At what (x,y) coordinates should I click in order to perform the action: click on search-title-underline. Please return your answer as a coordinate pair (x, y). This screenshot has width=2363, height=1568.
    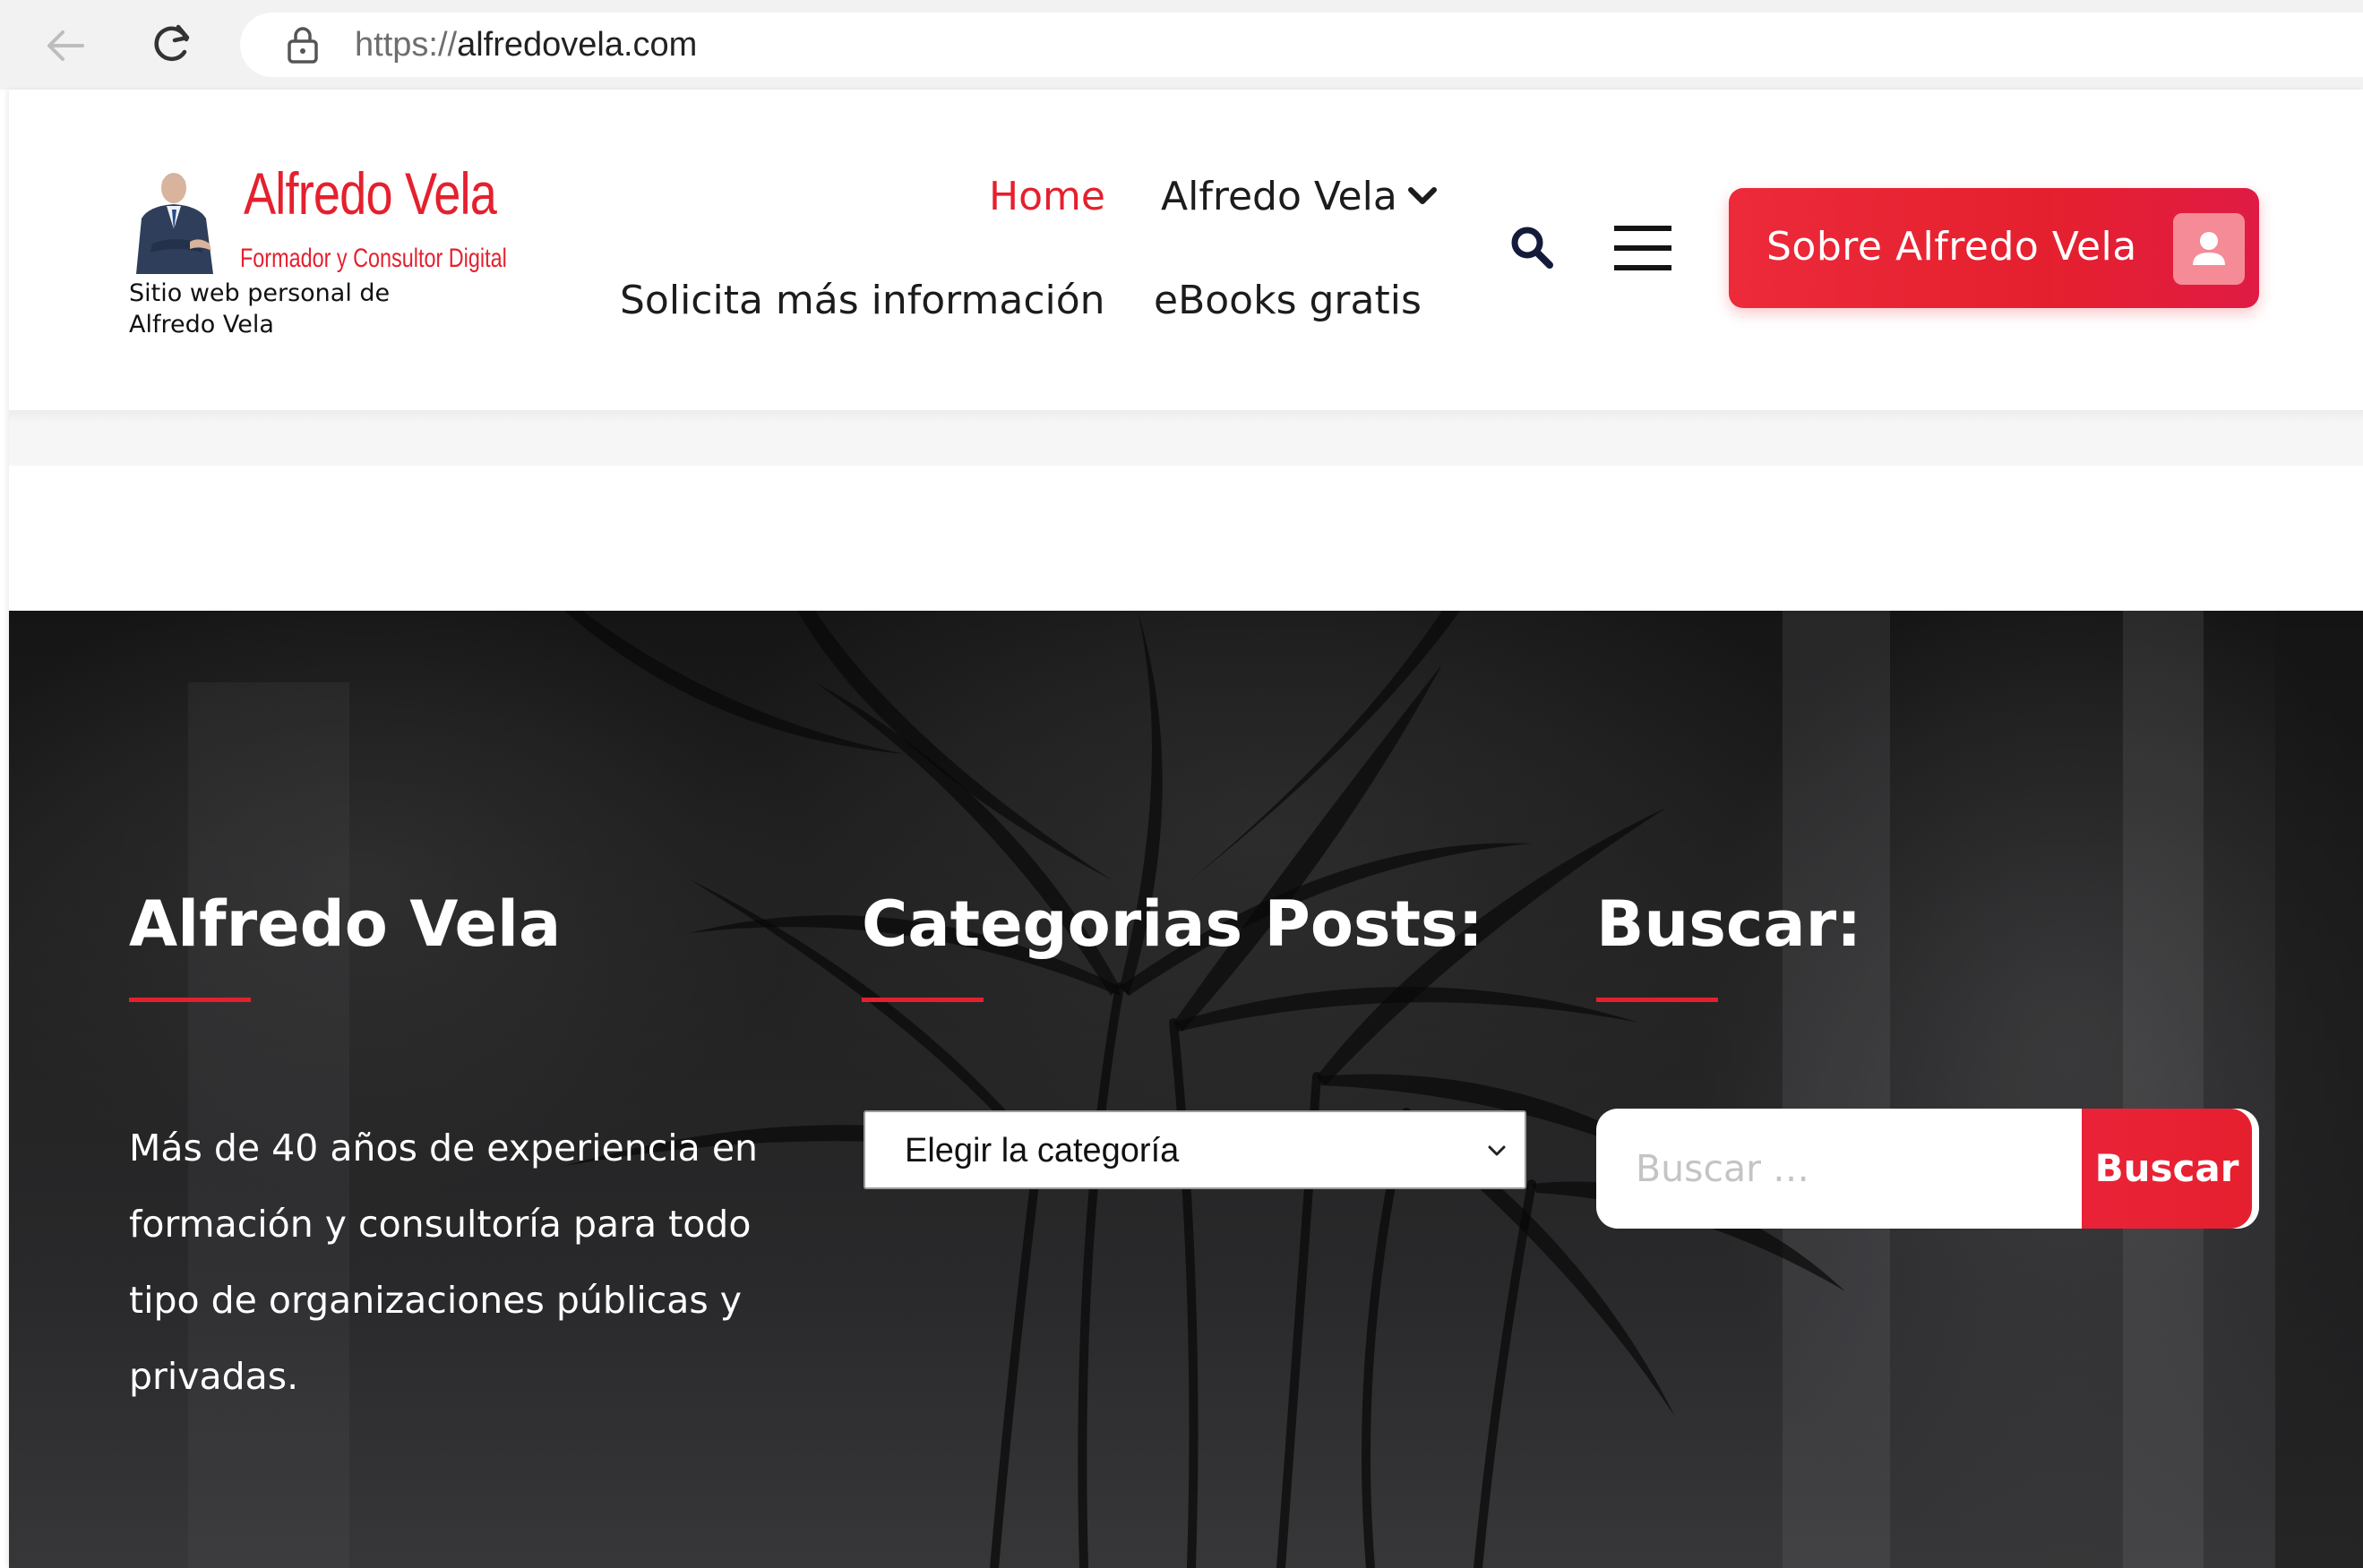
    Looking at the image, I should click on (1657, 1000).